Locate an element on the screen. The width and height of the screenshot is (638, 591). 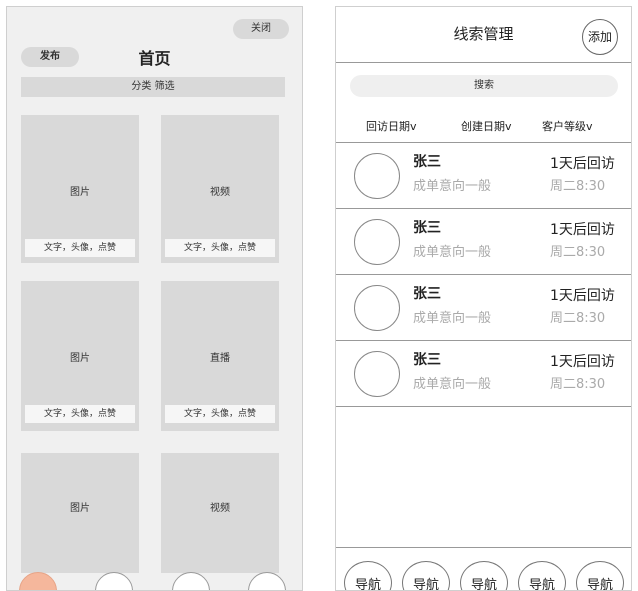
feed-card: 视频 is located at coordinates (220, 513).